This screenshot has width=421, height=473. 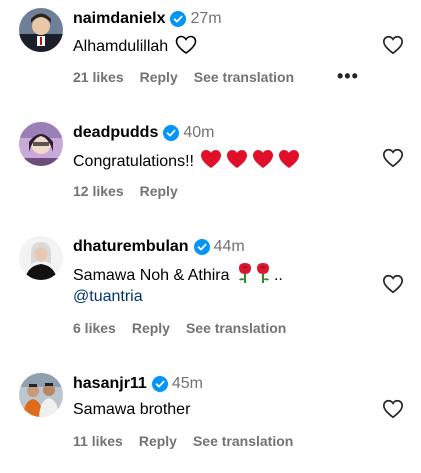 I want to click on comment-meta: 12 likes Reply, so click(x=133, y=191).